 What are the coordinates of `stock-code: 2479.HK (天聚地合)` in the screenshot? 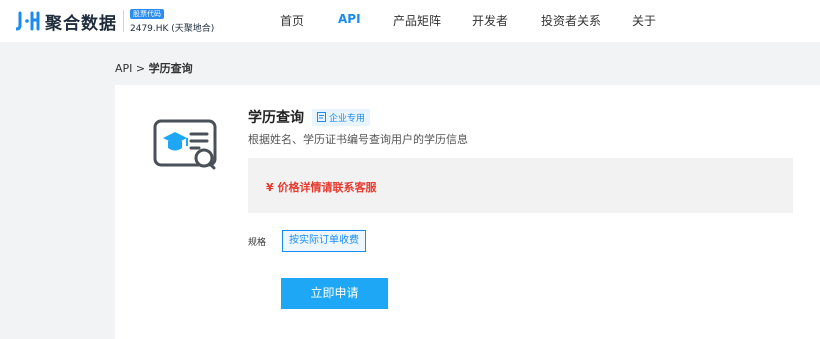 It's located at (172, 28).